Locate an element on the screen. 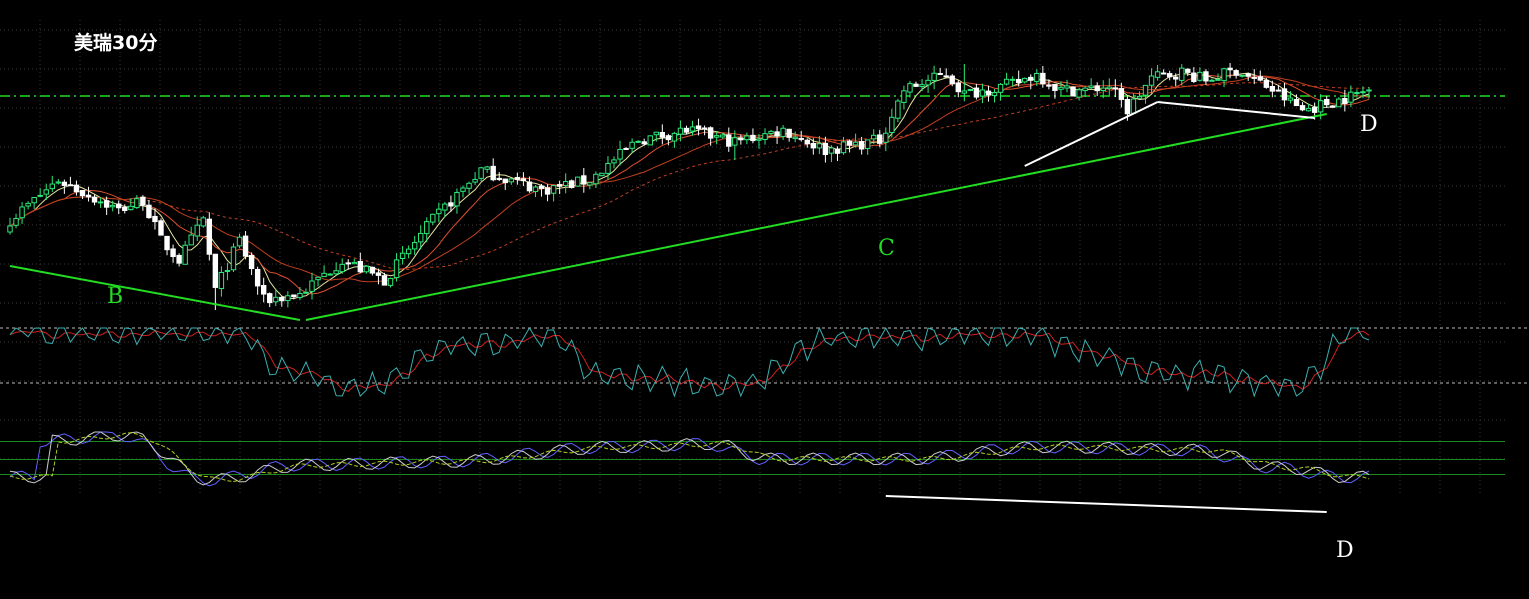 The image size is (1529, 599). label-b: B is located at coordinates (115, 296).